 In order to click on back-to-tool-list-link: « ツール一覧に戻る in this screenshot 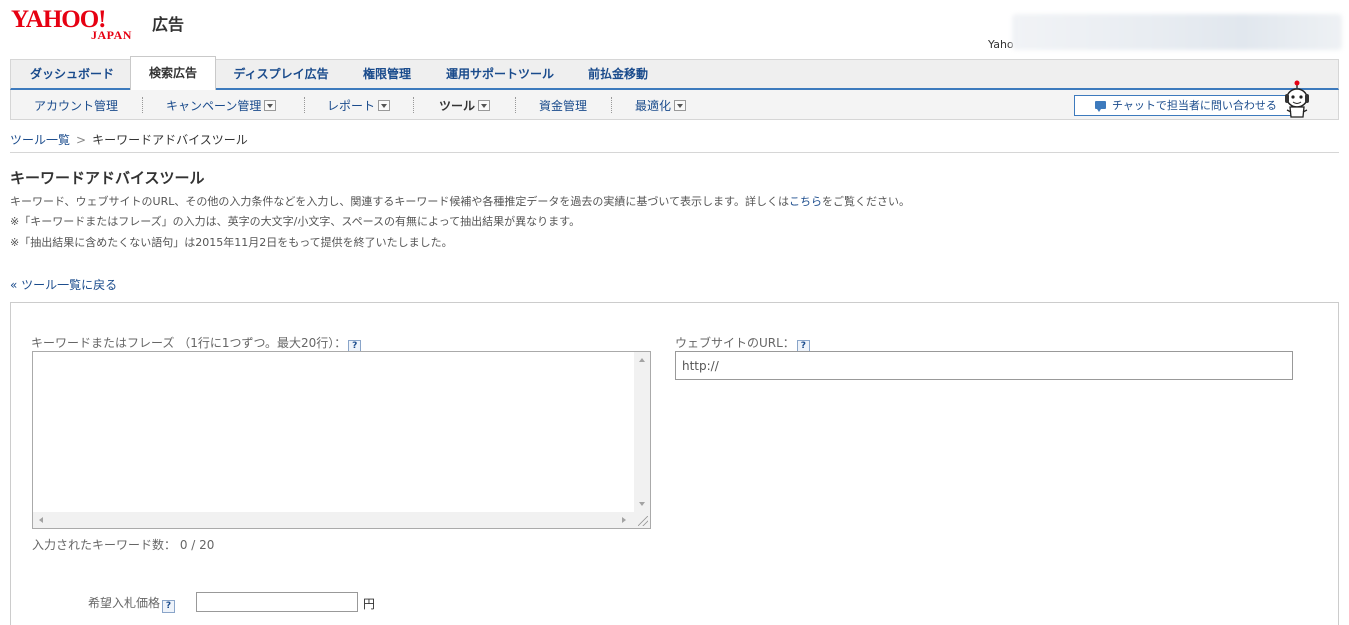, I will do `click(63, 284)`.